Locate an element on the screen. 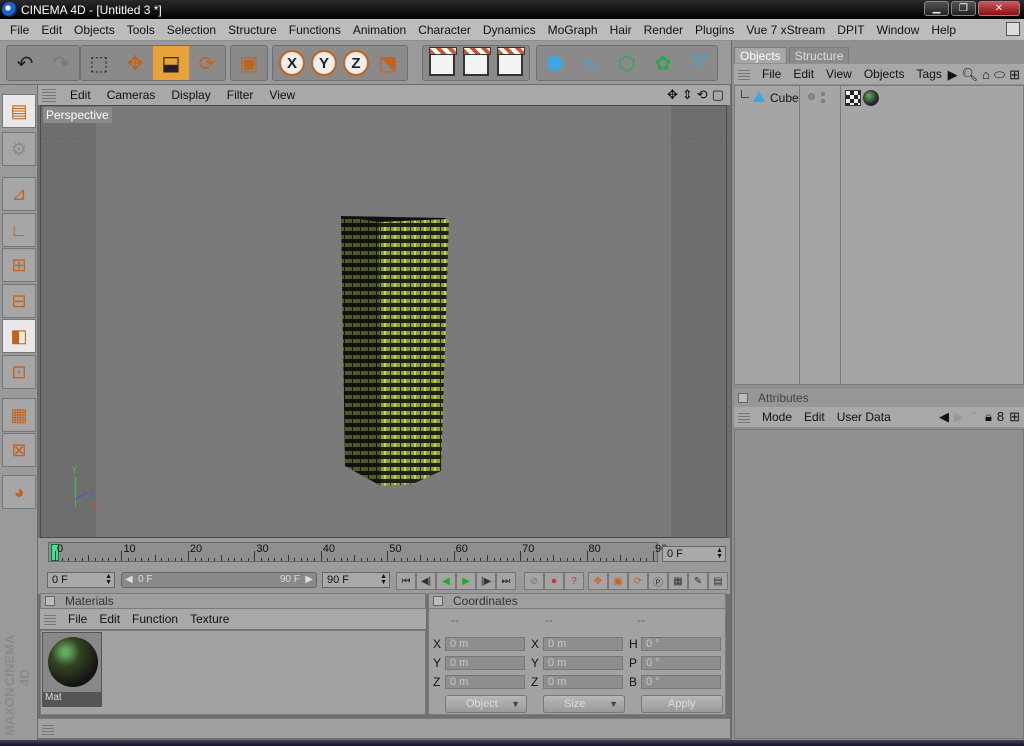 The image size is (1024, 746). end-frame-field: 90 F ▲ ▼ is located at coordinates (356, 580).